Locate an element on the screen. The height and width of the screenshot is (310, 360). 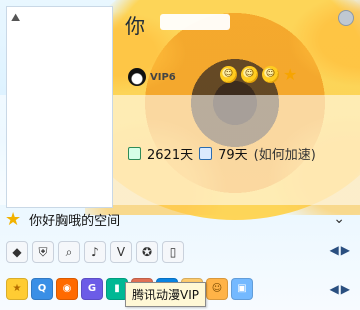
accel-days-icon is located at coordinates (206, 153).